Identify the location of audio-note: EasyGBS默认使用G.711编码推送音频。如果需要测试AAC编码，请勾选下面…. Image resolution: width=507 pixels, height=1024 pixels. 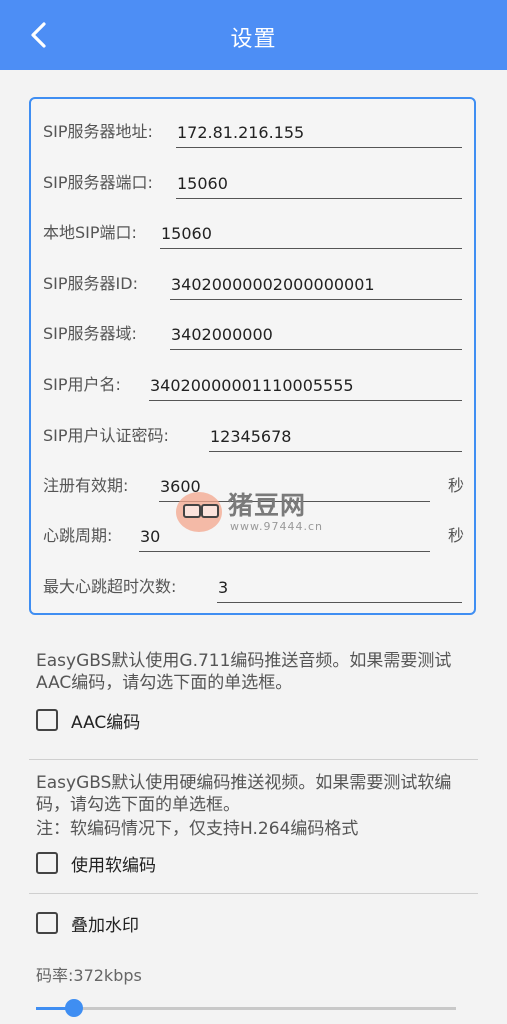
(244, 672).